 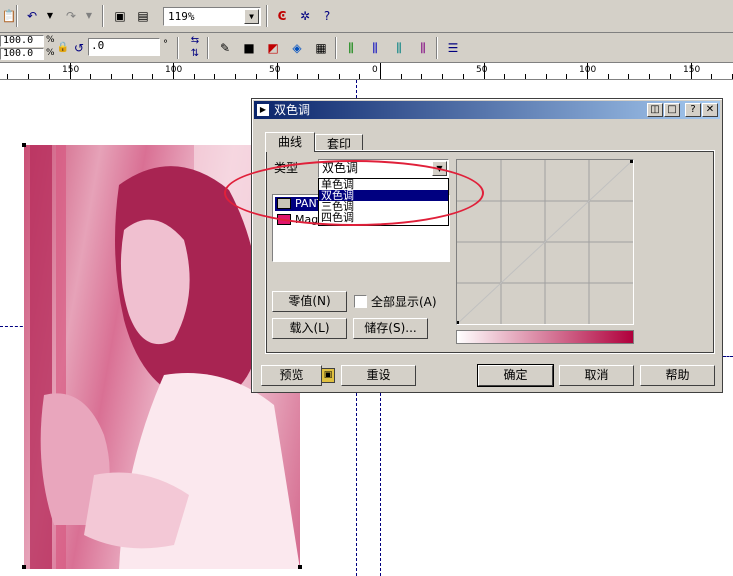 I want to click on curve-grid, so click(x=545, y=242).